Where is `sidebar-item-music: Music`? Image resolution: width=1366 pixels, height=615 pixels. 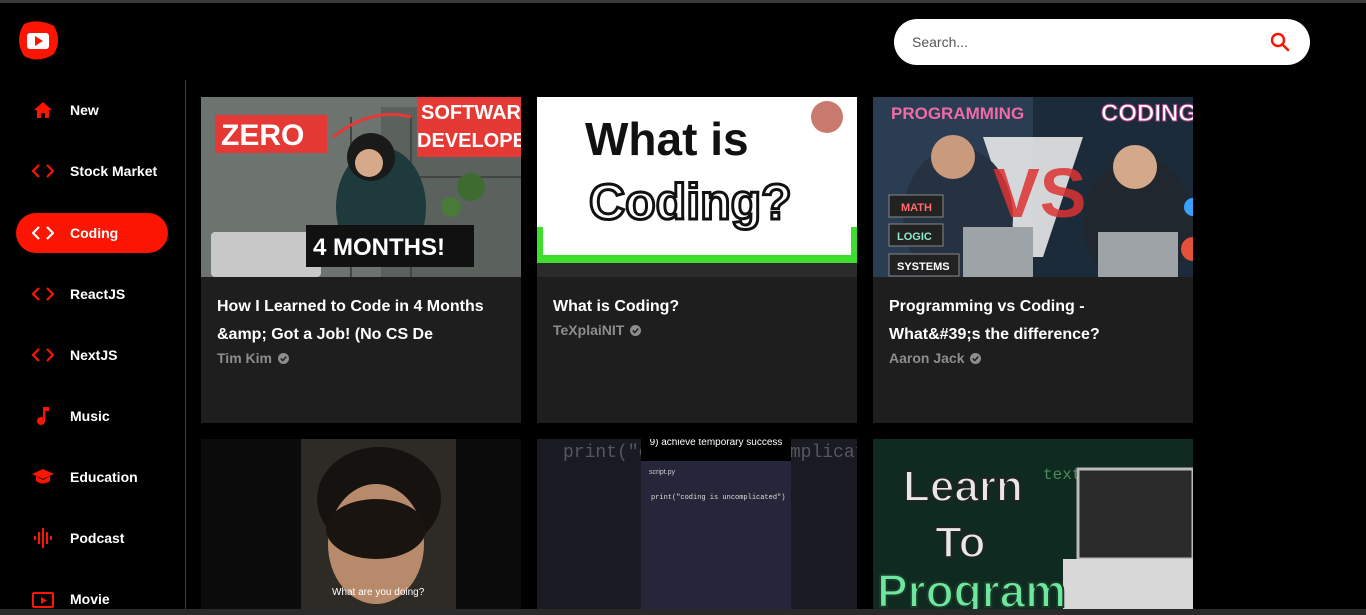 sidebar-item-music: Music is located at coordinates (92, 416).